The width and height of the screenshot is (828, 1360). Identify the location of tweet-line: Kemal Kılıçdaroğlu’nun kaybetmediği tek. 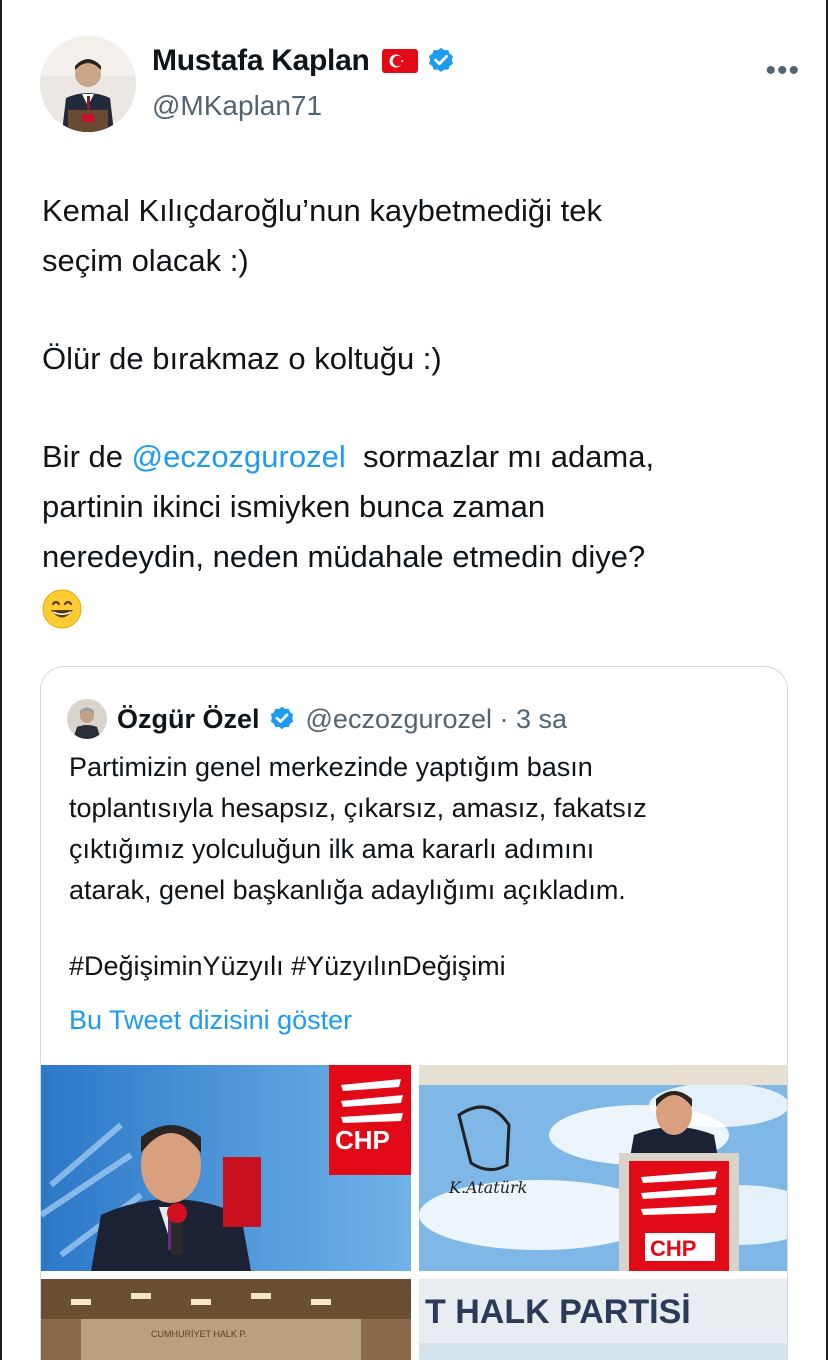
(322, 210).